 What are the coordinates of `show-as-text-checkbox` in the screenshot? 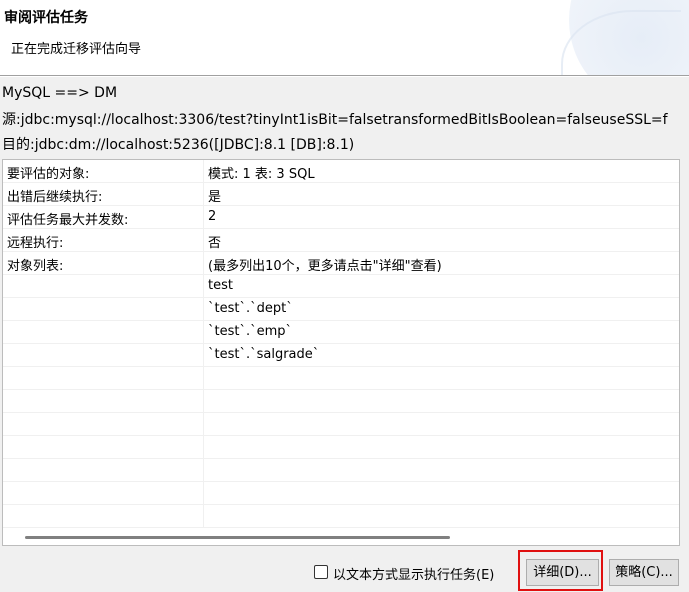 It's located at (321, 572).